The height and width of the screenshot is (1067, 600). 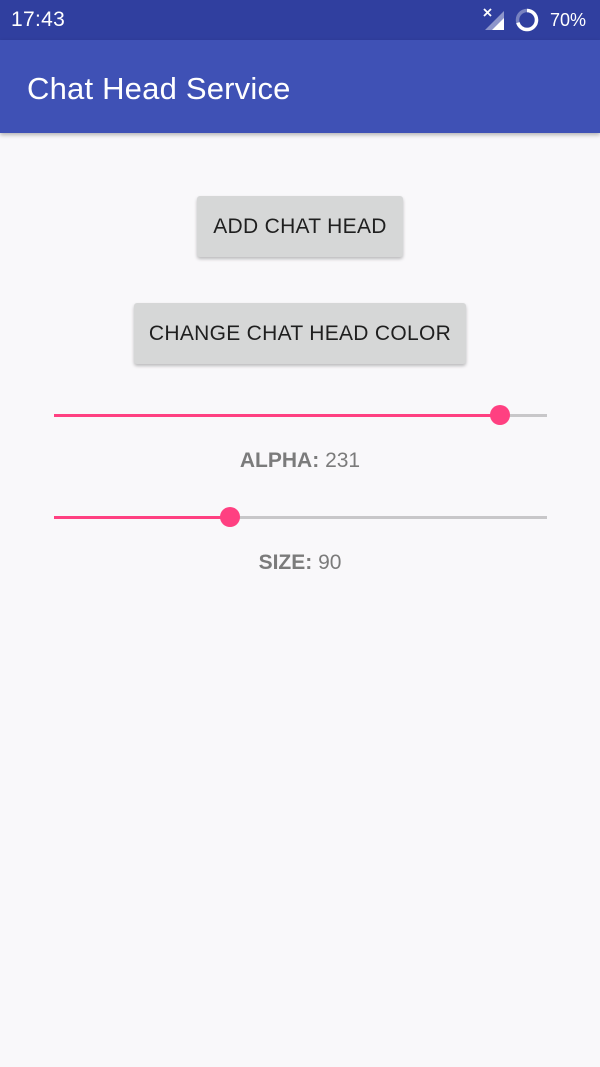 What do you see at coordinates (567, 19) in the screenshot?
I see `battery-percent: 70%` at bounding box center [567, 19].